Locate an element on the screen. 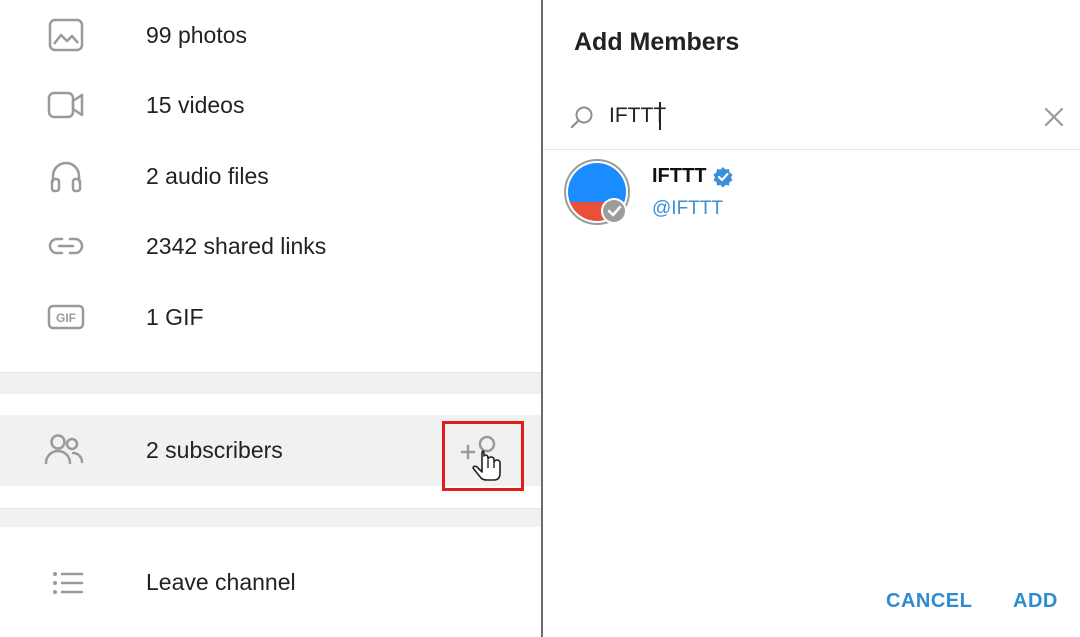 The width and height of the screenshot is (1080, 637). media-row-gifs: GIF 1 GIF is located at coordinates (270, 317).